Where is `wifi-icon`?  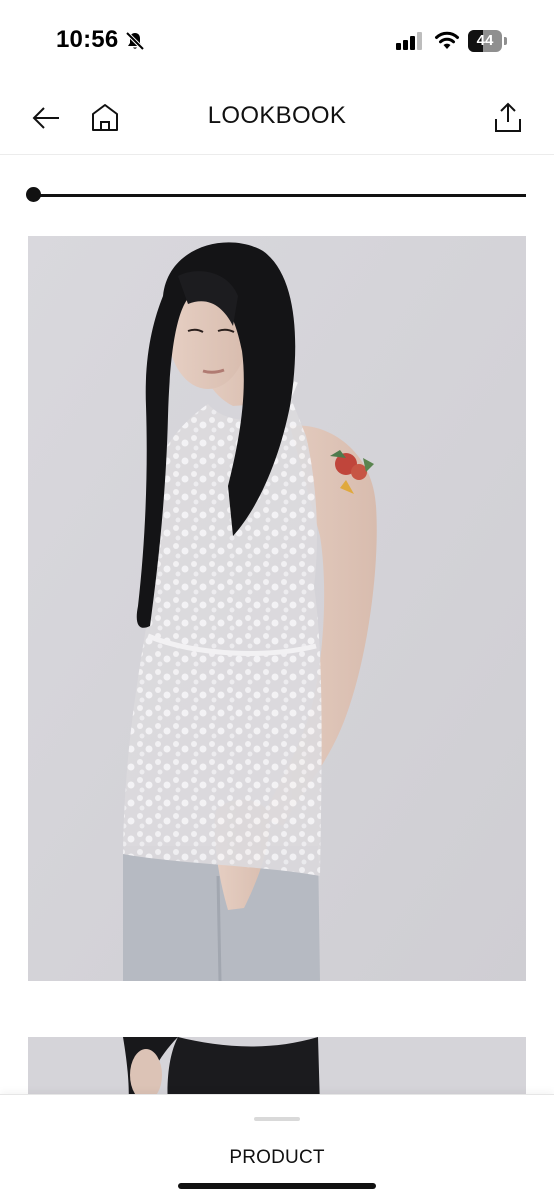 wifi-icon is located at coordinates (447, 40).